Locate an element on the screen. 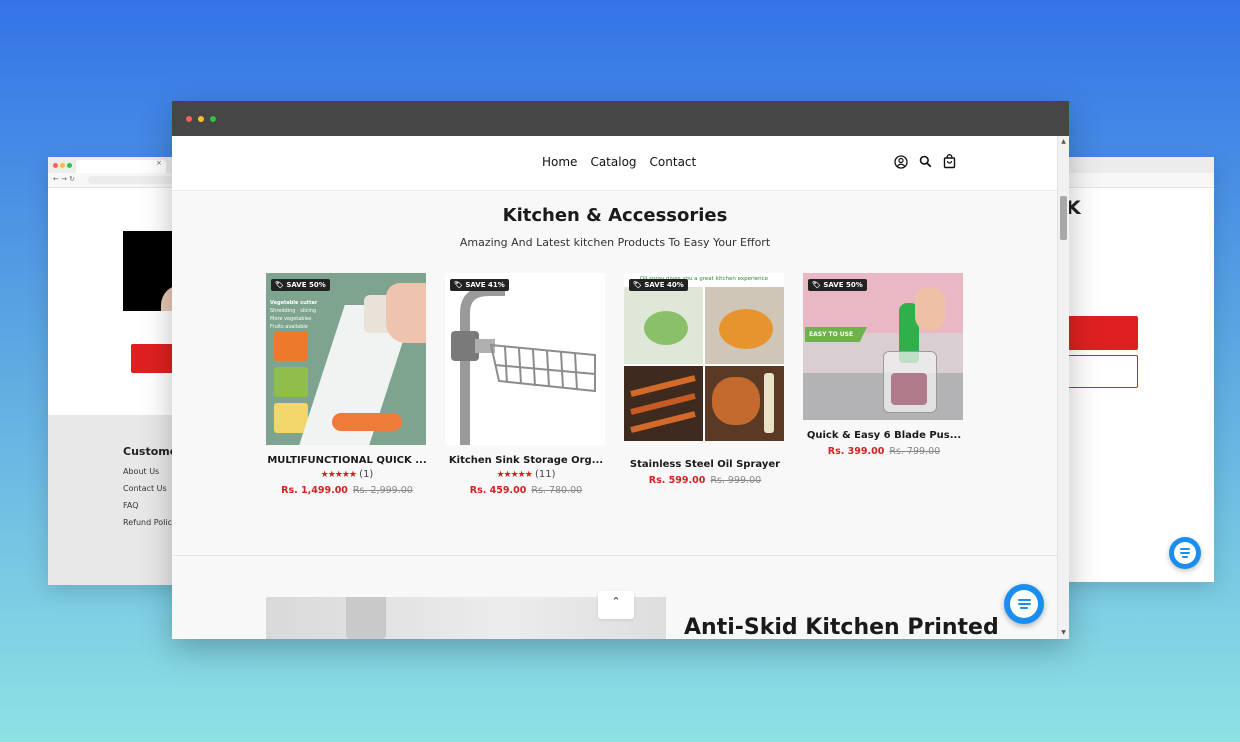 This screenshot has width=1240, height=742. product-price: Rs. 459.00 Rs. 780.00 is located at coordinates (526, 490).